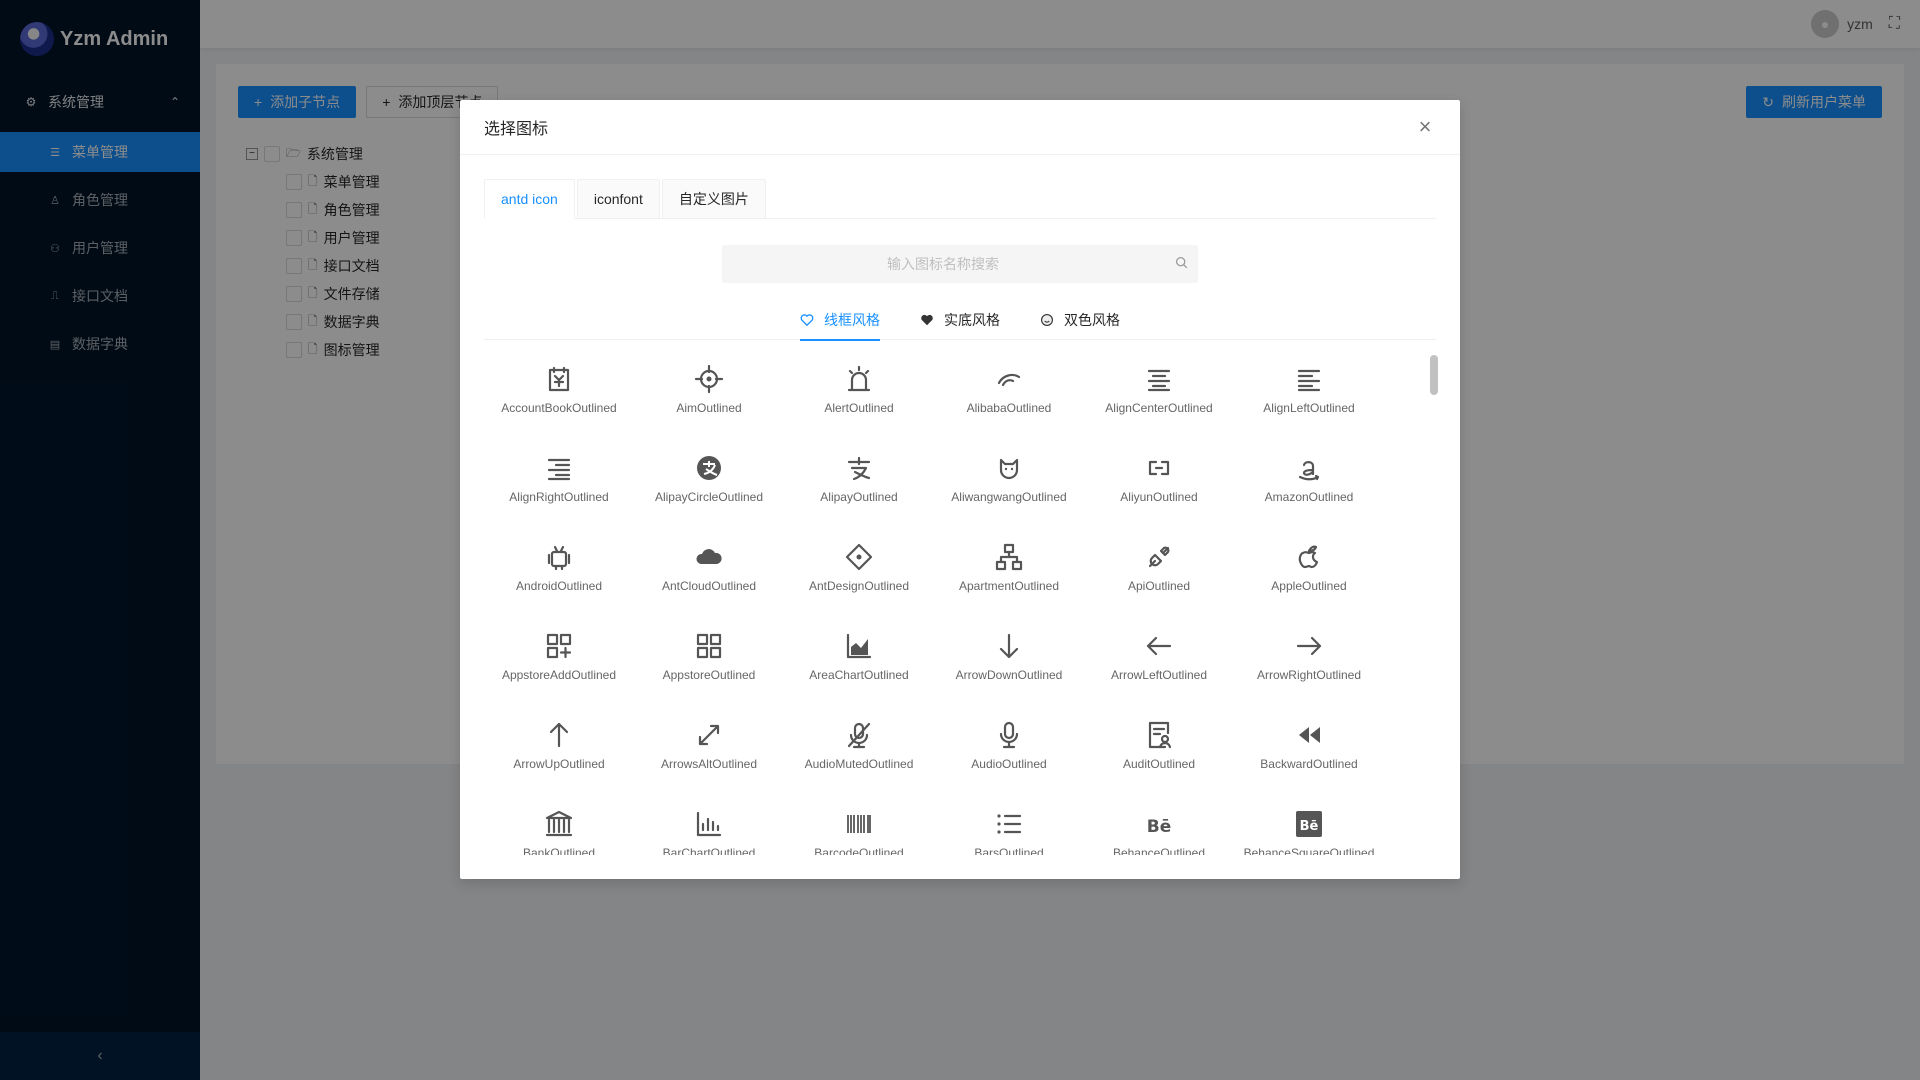  I want to click on behance-icon: Bē, so click(1159, 827).